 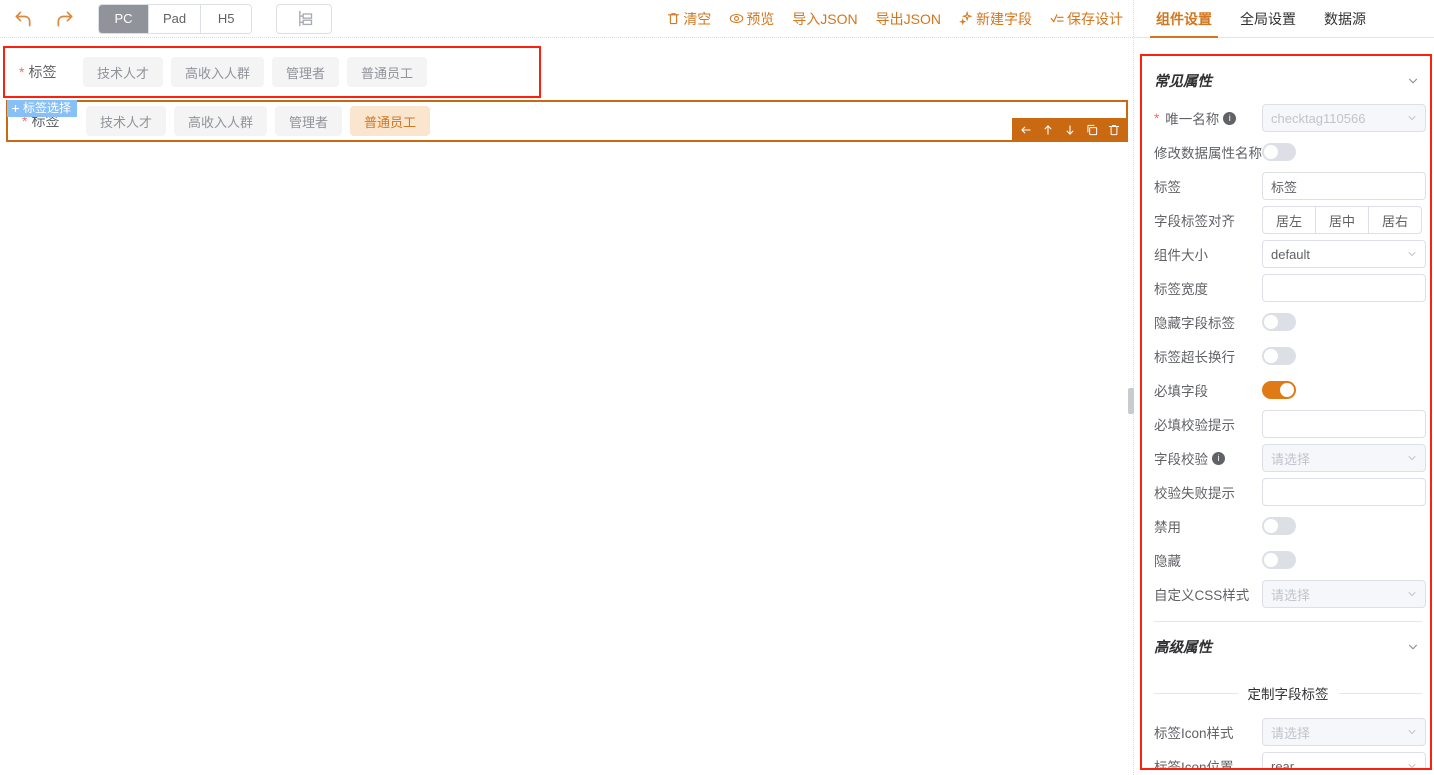 What do you see at coordinates (1344, 288) in the screenshot?
I see `label-width-input` at bounding box center [1344, 288].